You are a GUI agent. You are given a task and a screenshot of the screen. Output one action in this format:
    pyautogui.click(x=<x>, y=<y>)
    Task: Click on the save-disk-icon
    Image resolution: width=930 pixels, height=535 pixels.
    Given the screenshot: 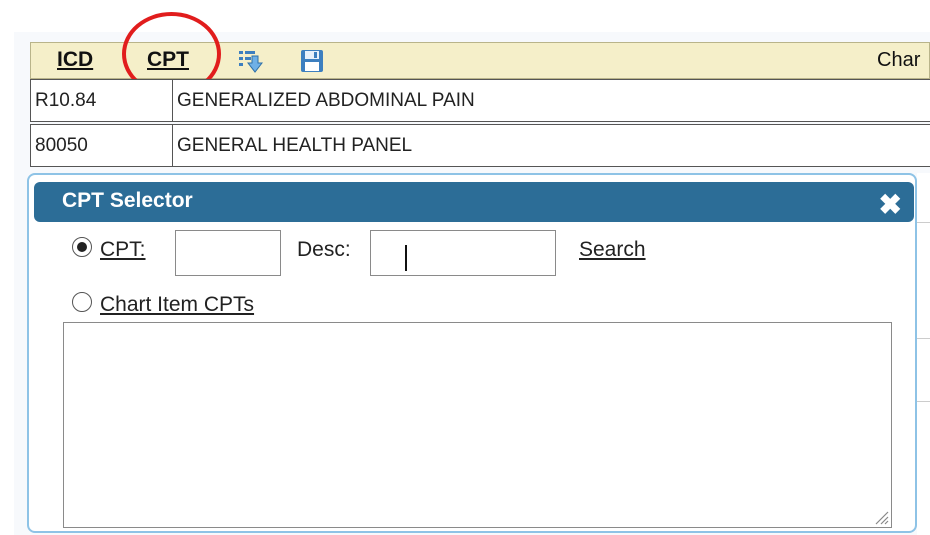 What is the action you would take?
    pyautogui.click(x=312, y=61)
    